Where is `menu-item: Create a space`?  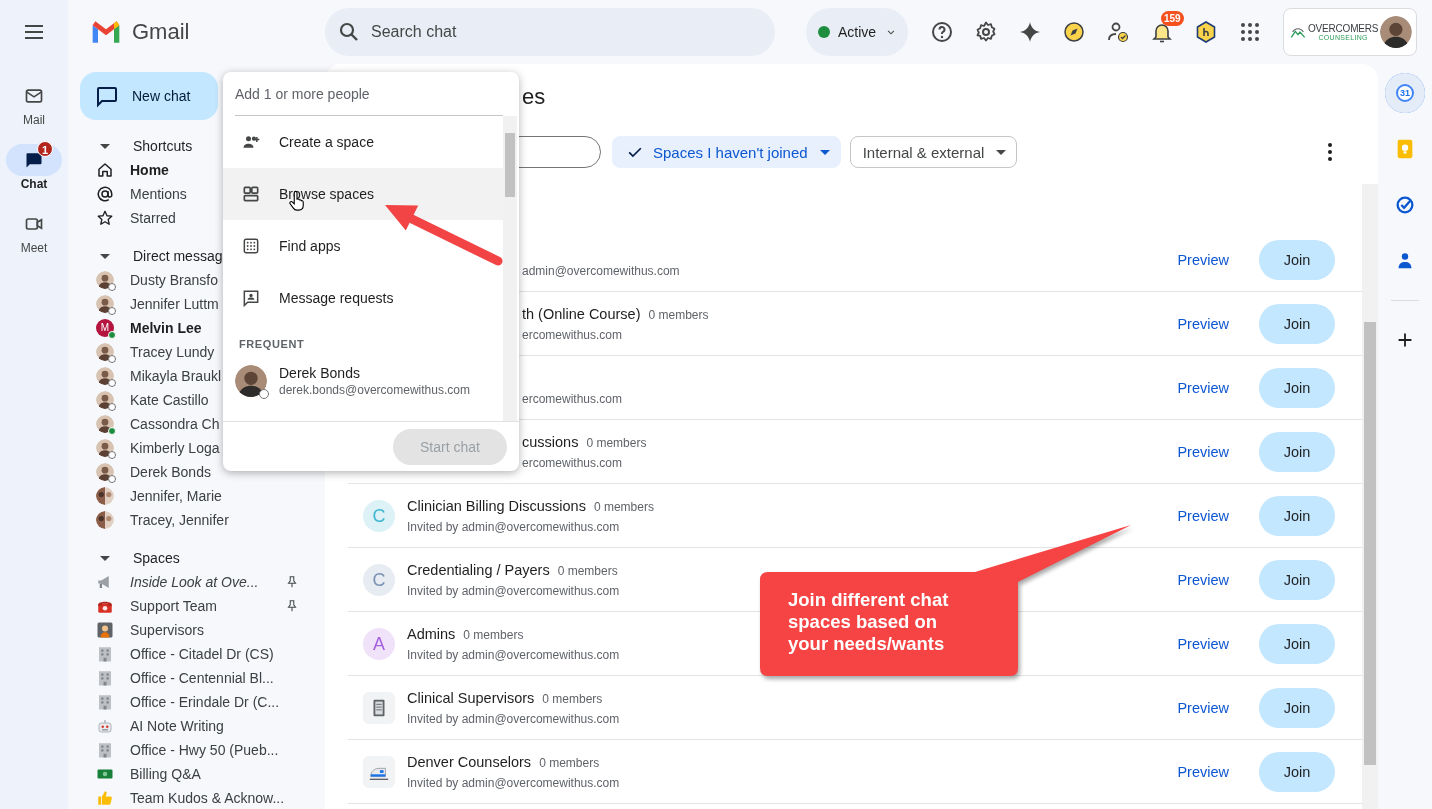 menu-item: Create a space is located at coordinates (363, 142).